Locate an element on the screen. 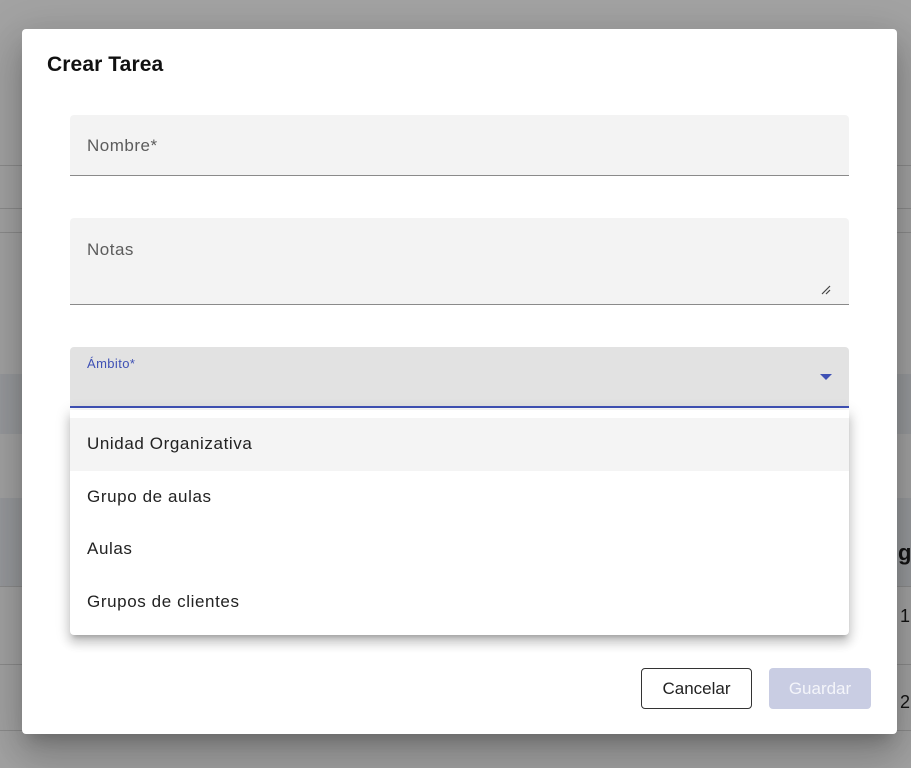 The height and width of the screenshot is (768, 911). option-aulas: Aulas is located at coordinates (459, 549).